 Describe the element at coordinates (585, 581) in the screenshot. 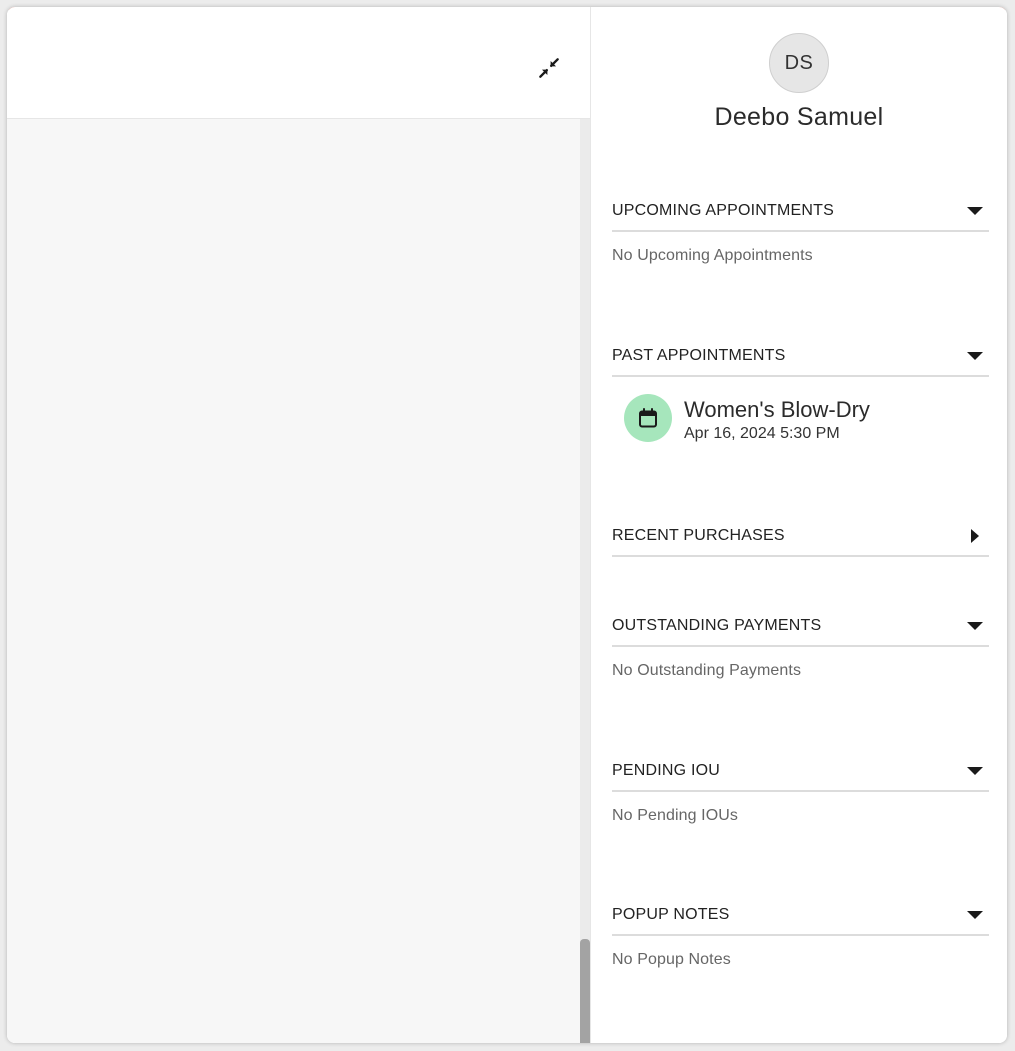

I see `scrollbar-track` at that location.